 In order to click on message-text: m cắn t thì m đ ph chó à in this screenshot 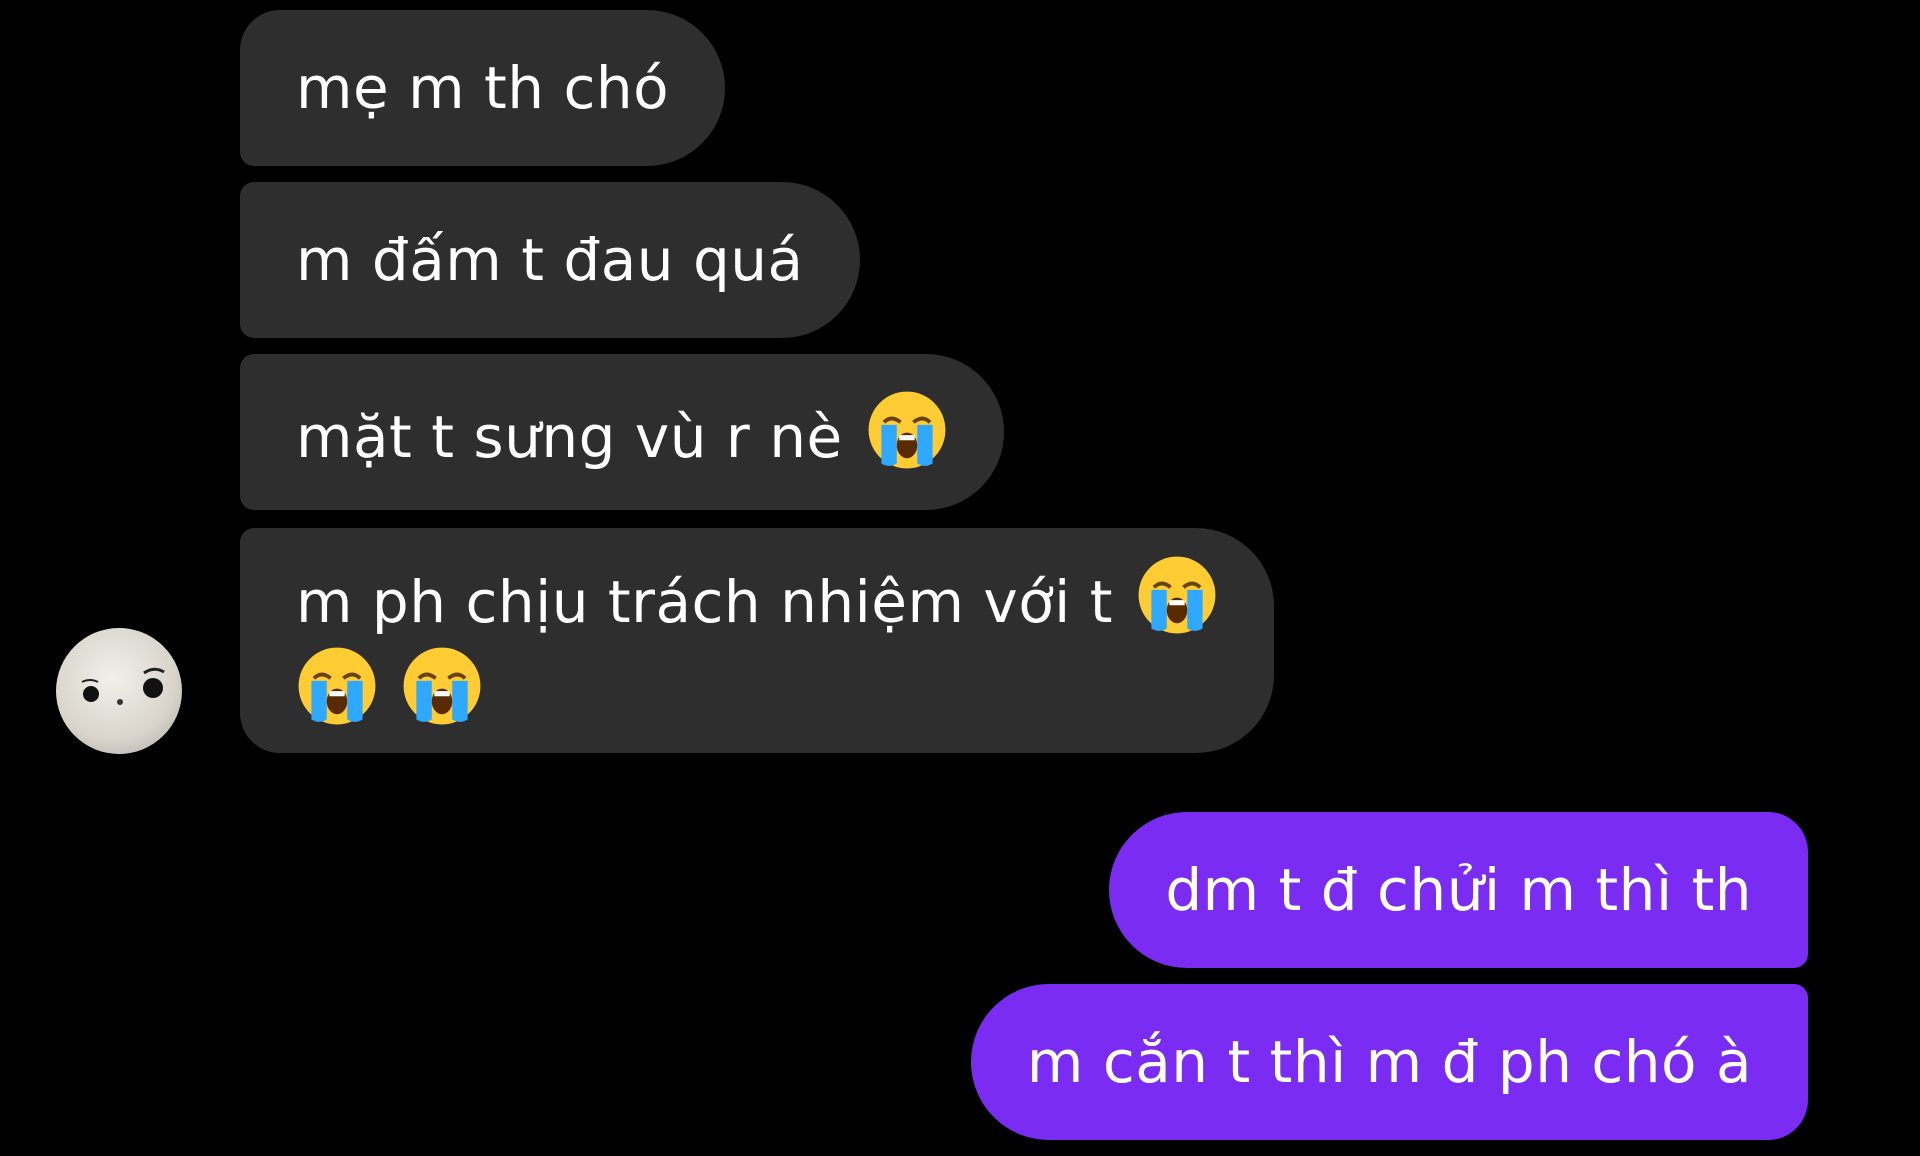, I will do `click(1389, 1062)`.